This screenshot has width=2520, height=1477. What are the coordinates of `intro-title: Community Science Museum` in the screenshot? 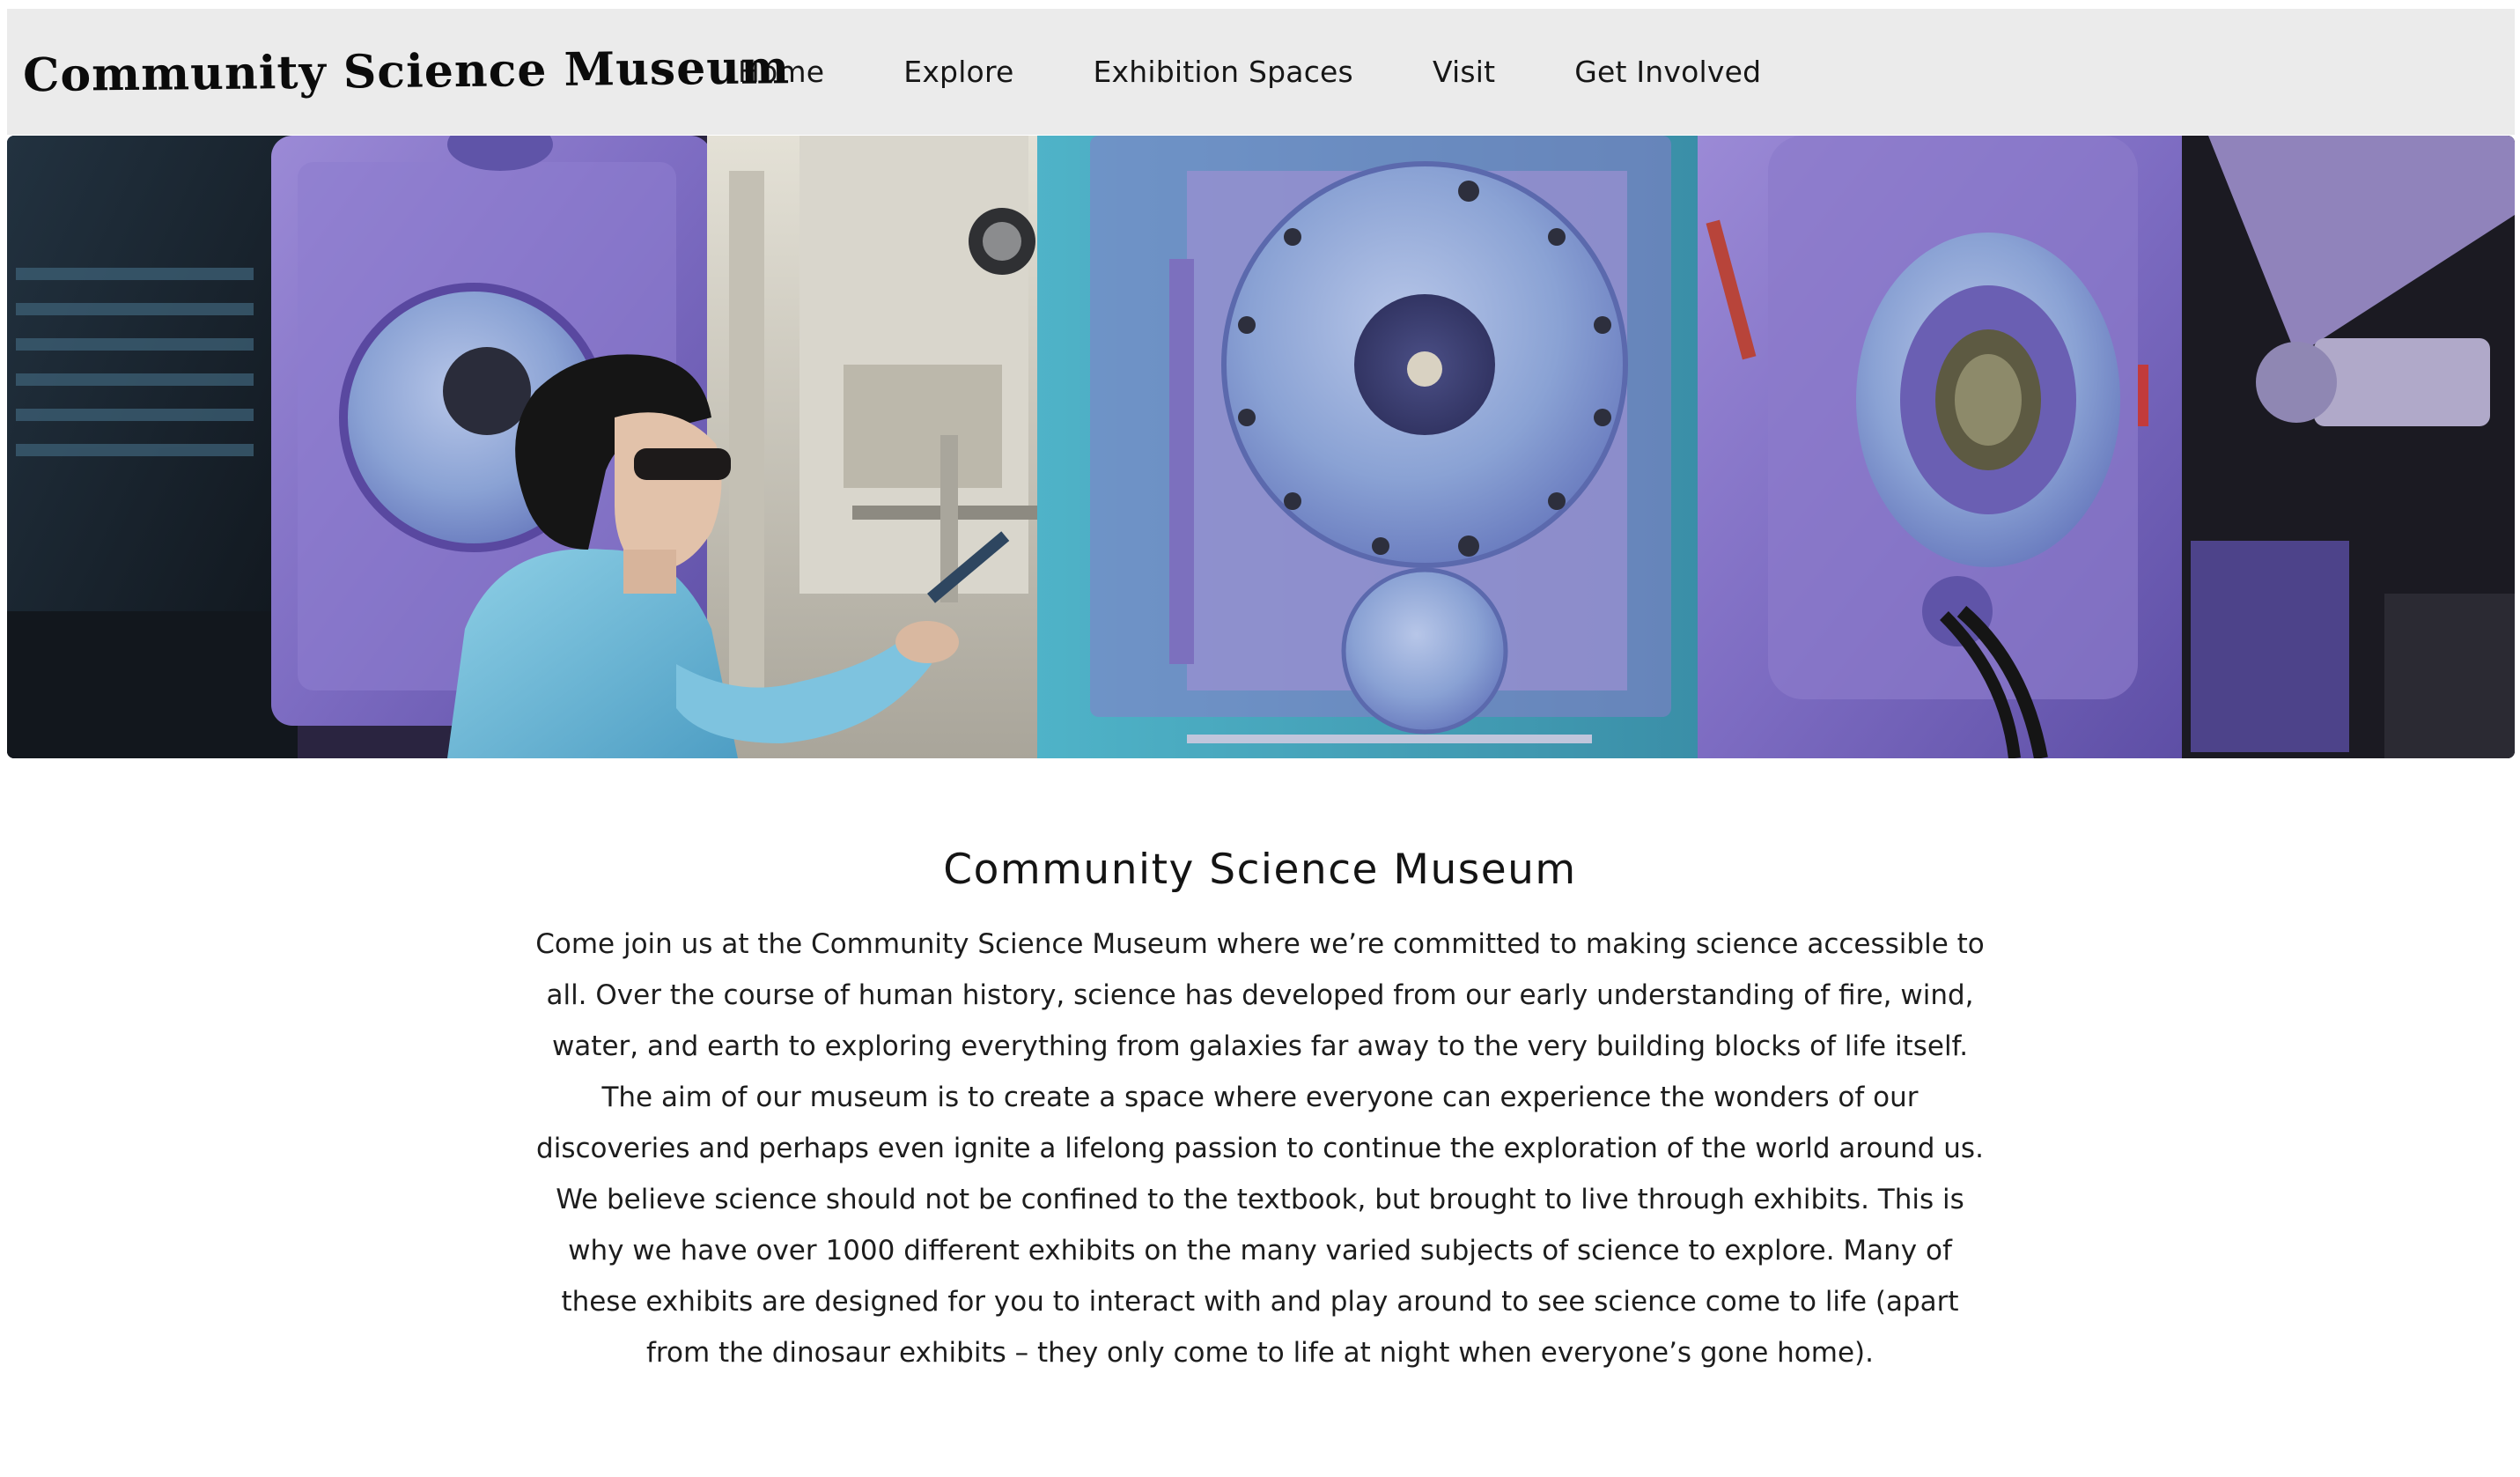 It's located at (1260, 870).